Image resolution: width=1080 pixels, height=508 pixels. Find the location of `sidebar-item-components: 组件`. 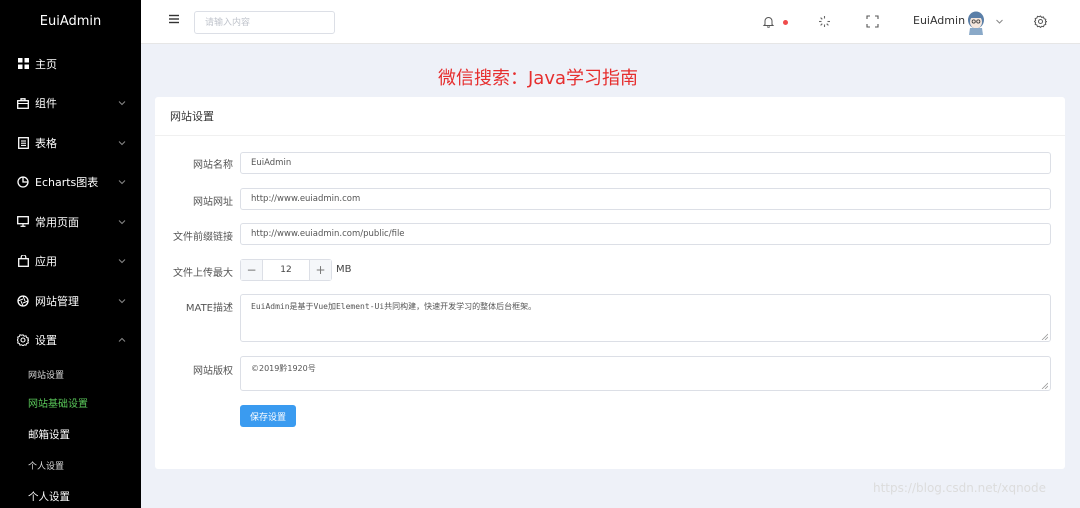

sidebar-item-components: 组件 is located at coordinates (70, 104).